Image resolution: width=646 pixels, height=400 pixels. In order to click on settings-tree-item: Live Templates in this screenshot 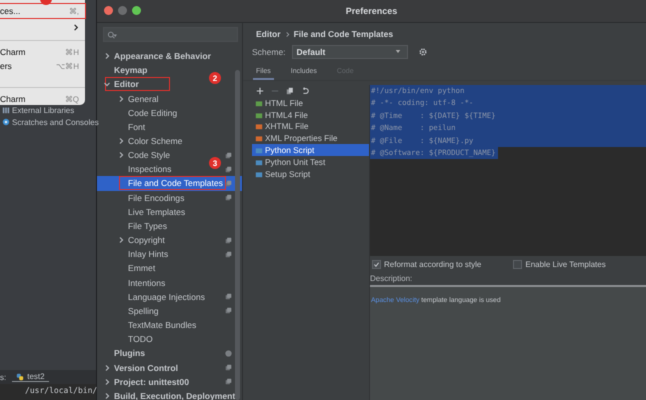, I will do `click(157, 212)`.